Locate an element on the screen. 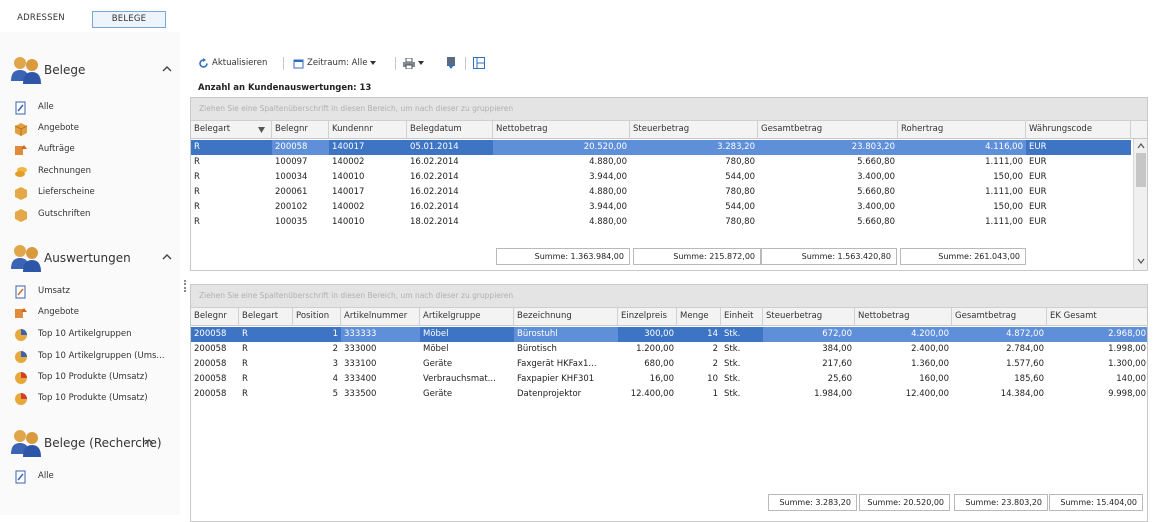 The width and height of the screenshot is (1154, 522). column-header: Kundennr is located at coordinates (368, 130).